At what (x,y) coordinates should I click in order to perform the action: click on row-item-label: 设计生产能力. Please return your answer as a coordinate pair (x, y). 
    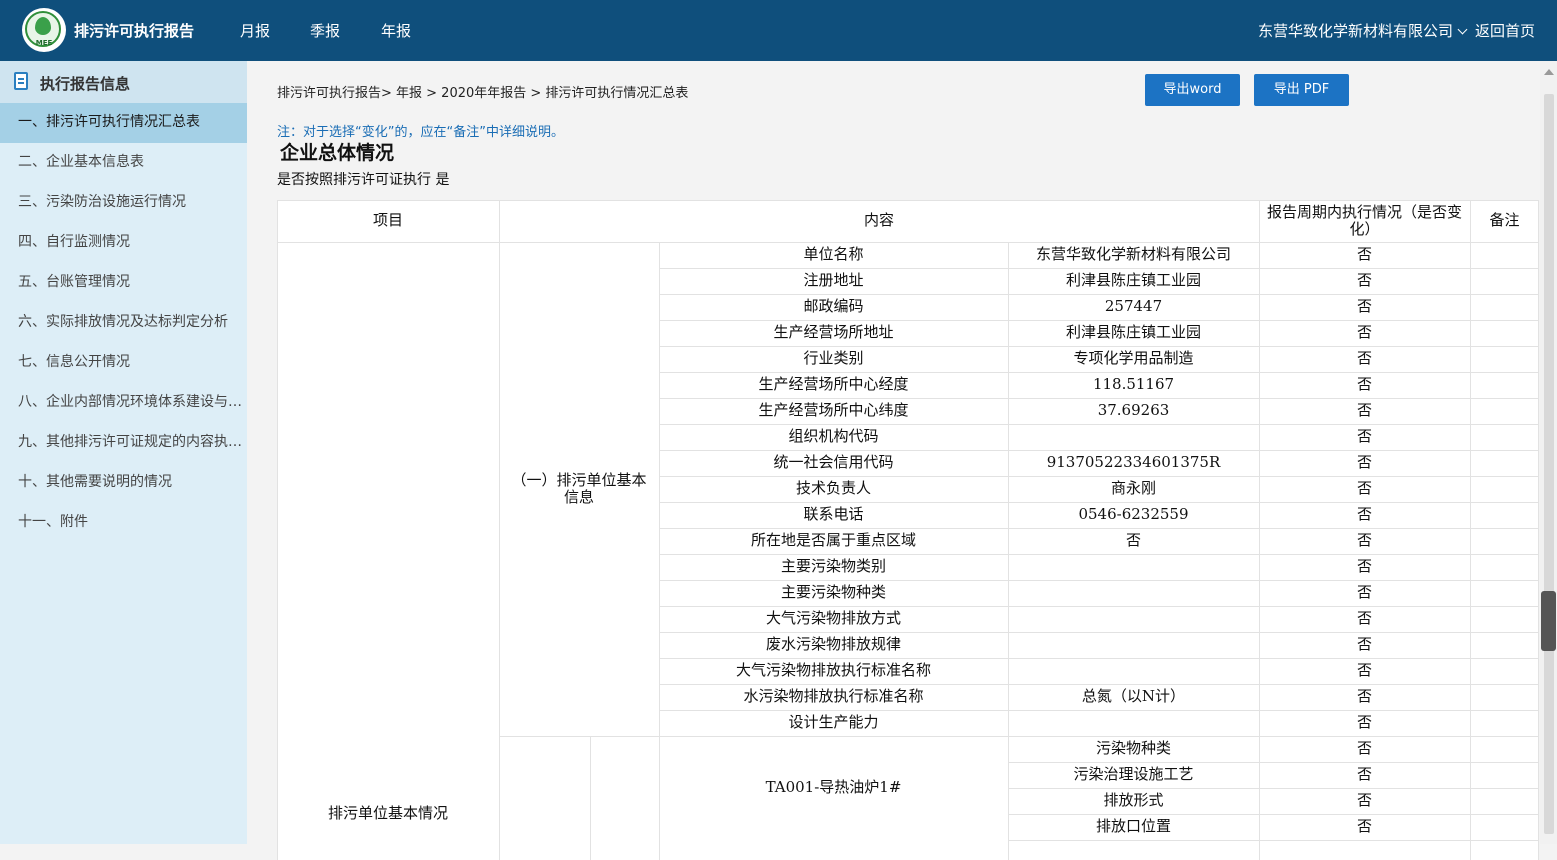
    Looking at the image, I should click on (833, 722).